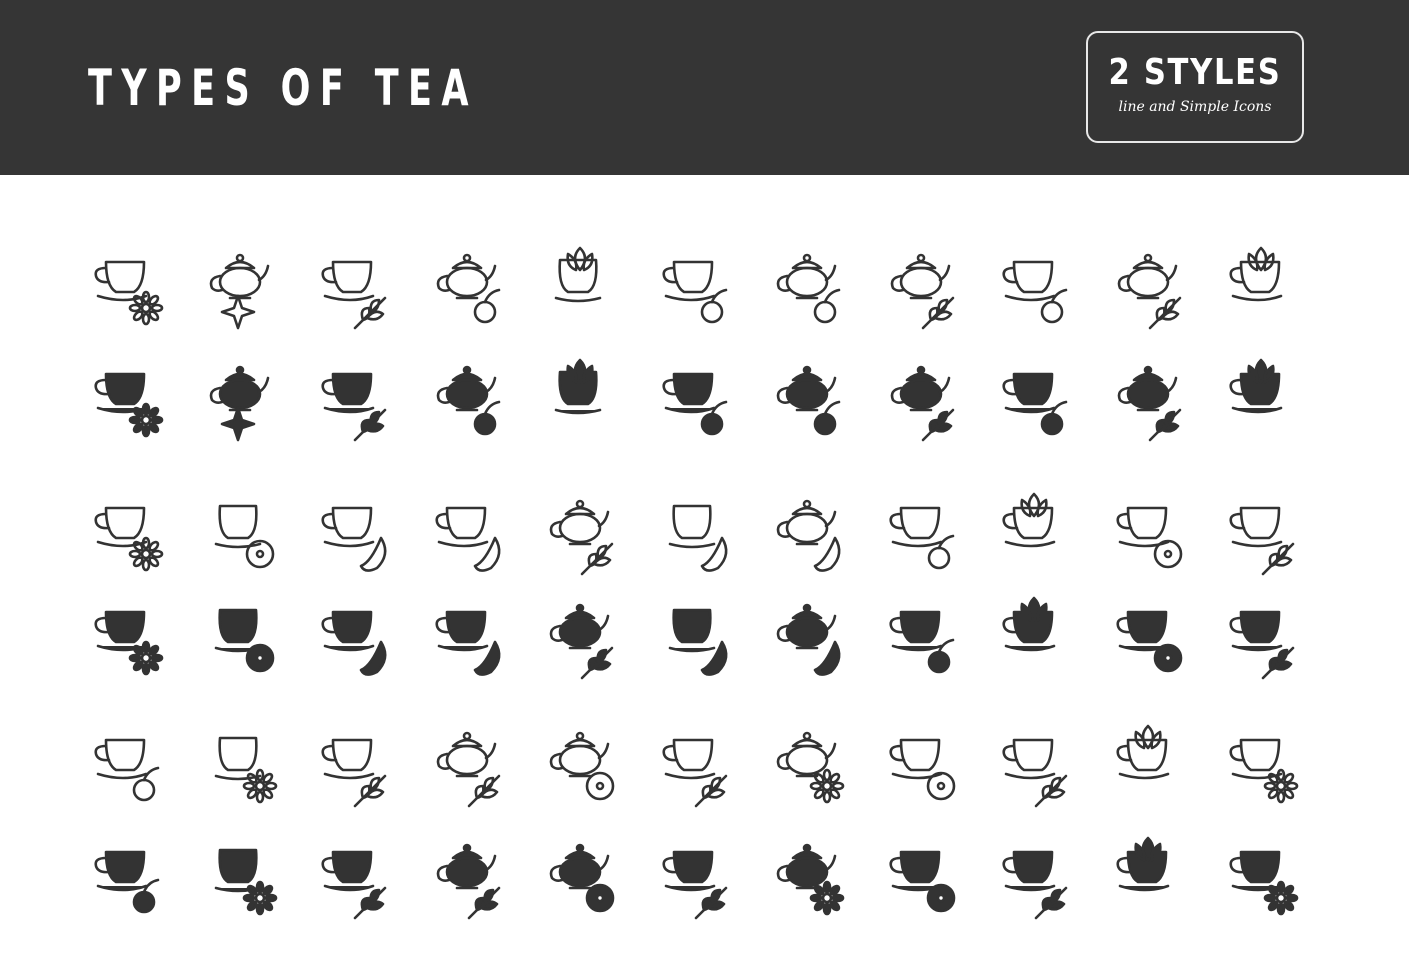 The image size is (1409, 980). What do you see at coordinates (352, 531) in the screenshot?
I see `orange-tea-line-icon` at bounding box center [352, 531].